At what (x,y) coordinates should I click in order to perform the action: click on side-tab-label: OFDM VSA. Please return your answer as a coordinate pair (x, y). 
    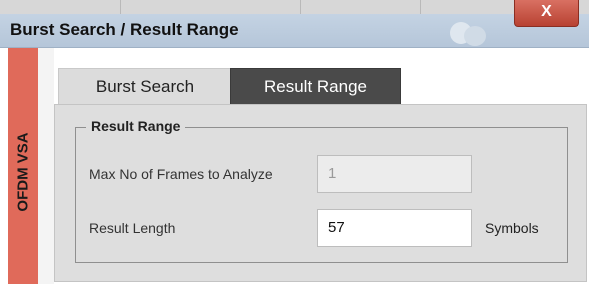
    Looking at the image, I should click on (23, 172).